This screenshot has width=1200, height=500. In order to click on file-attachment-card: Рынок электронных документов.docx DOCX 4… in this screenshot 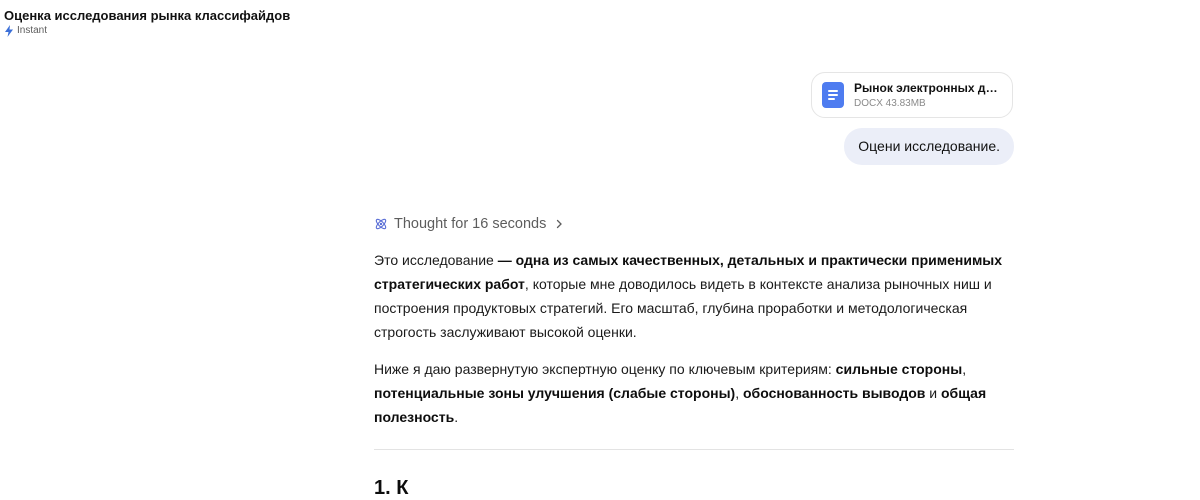, I will do `click(912, 95)`.